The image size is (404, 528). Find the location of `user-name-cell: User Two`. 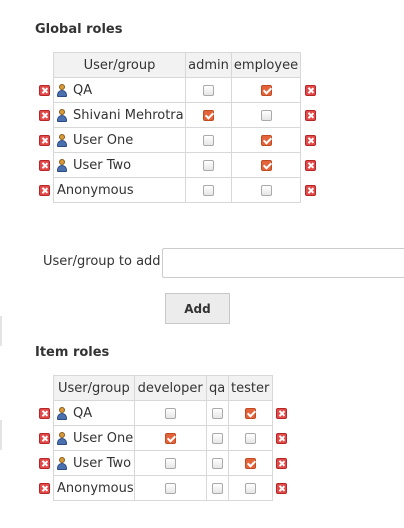

user-name-cell: User Two is located at coordinates (119, 165).